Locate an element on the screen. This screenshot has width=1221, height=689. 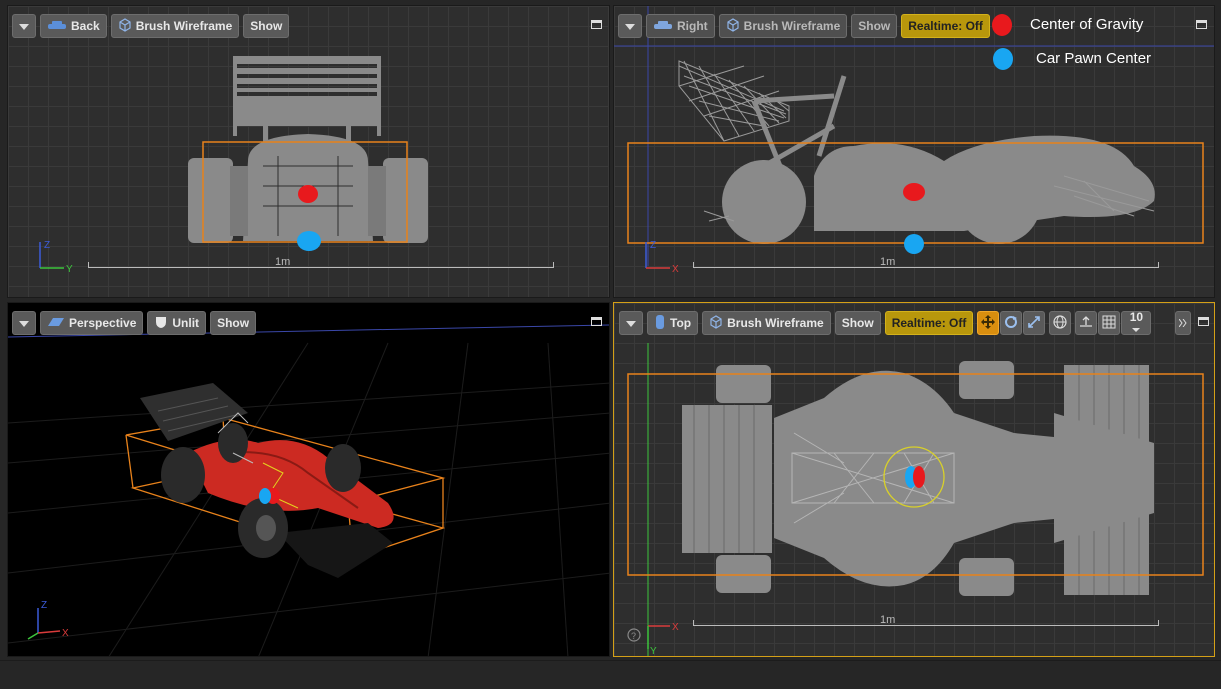
coordinate-system-button is located at coordinates (1060, 323).